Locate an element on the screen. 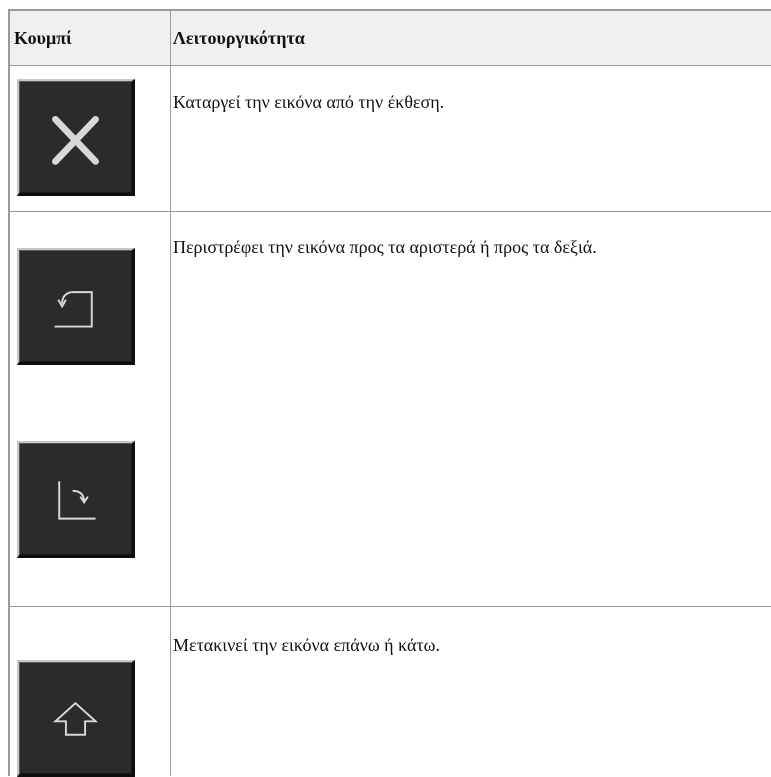 This screenshot has height=777, width=771. move-image-button is located at coordinates (76, 718).